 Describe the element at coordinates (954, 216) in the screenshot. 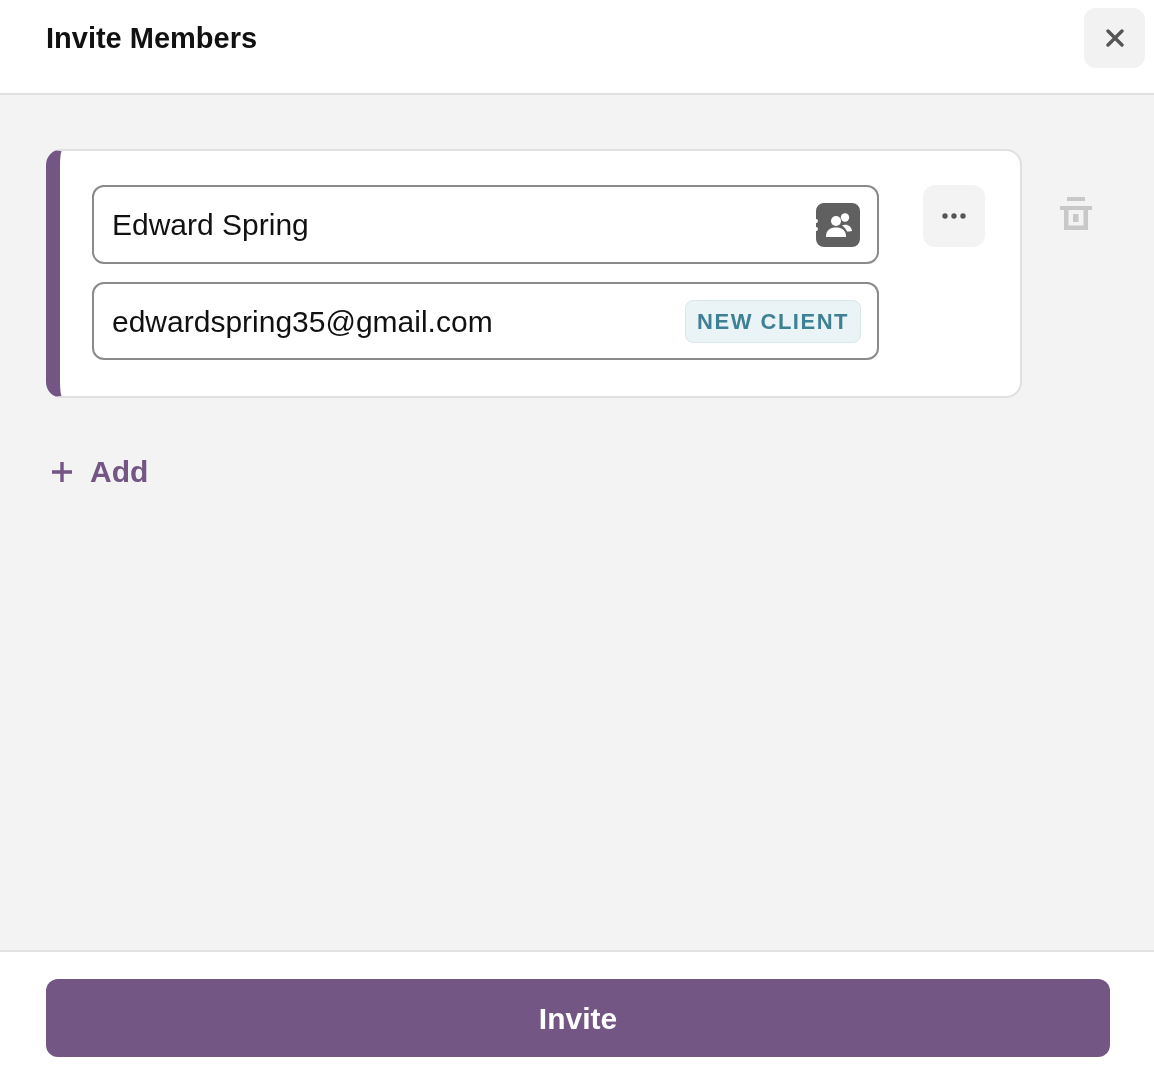

I see `more-icon` at that location.